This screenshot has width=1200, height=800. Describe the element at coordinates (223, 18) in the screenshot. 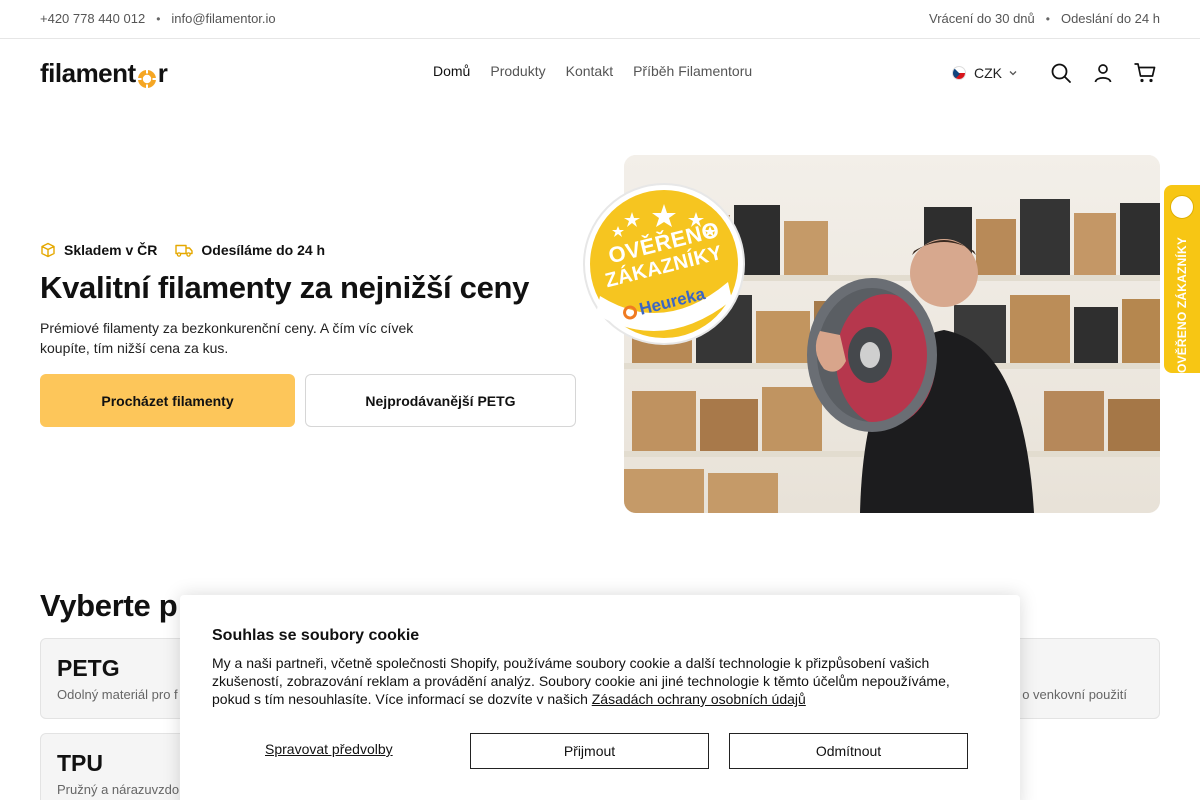

I see `email-link: info@filamentor.io` at that location.